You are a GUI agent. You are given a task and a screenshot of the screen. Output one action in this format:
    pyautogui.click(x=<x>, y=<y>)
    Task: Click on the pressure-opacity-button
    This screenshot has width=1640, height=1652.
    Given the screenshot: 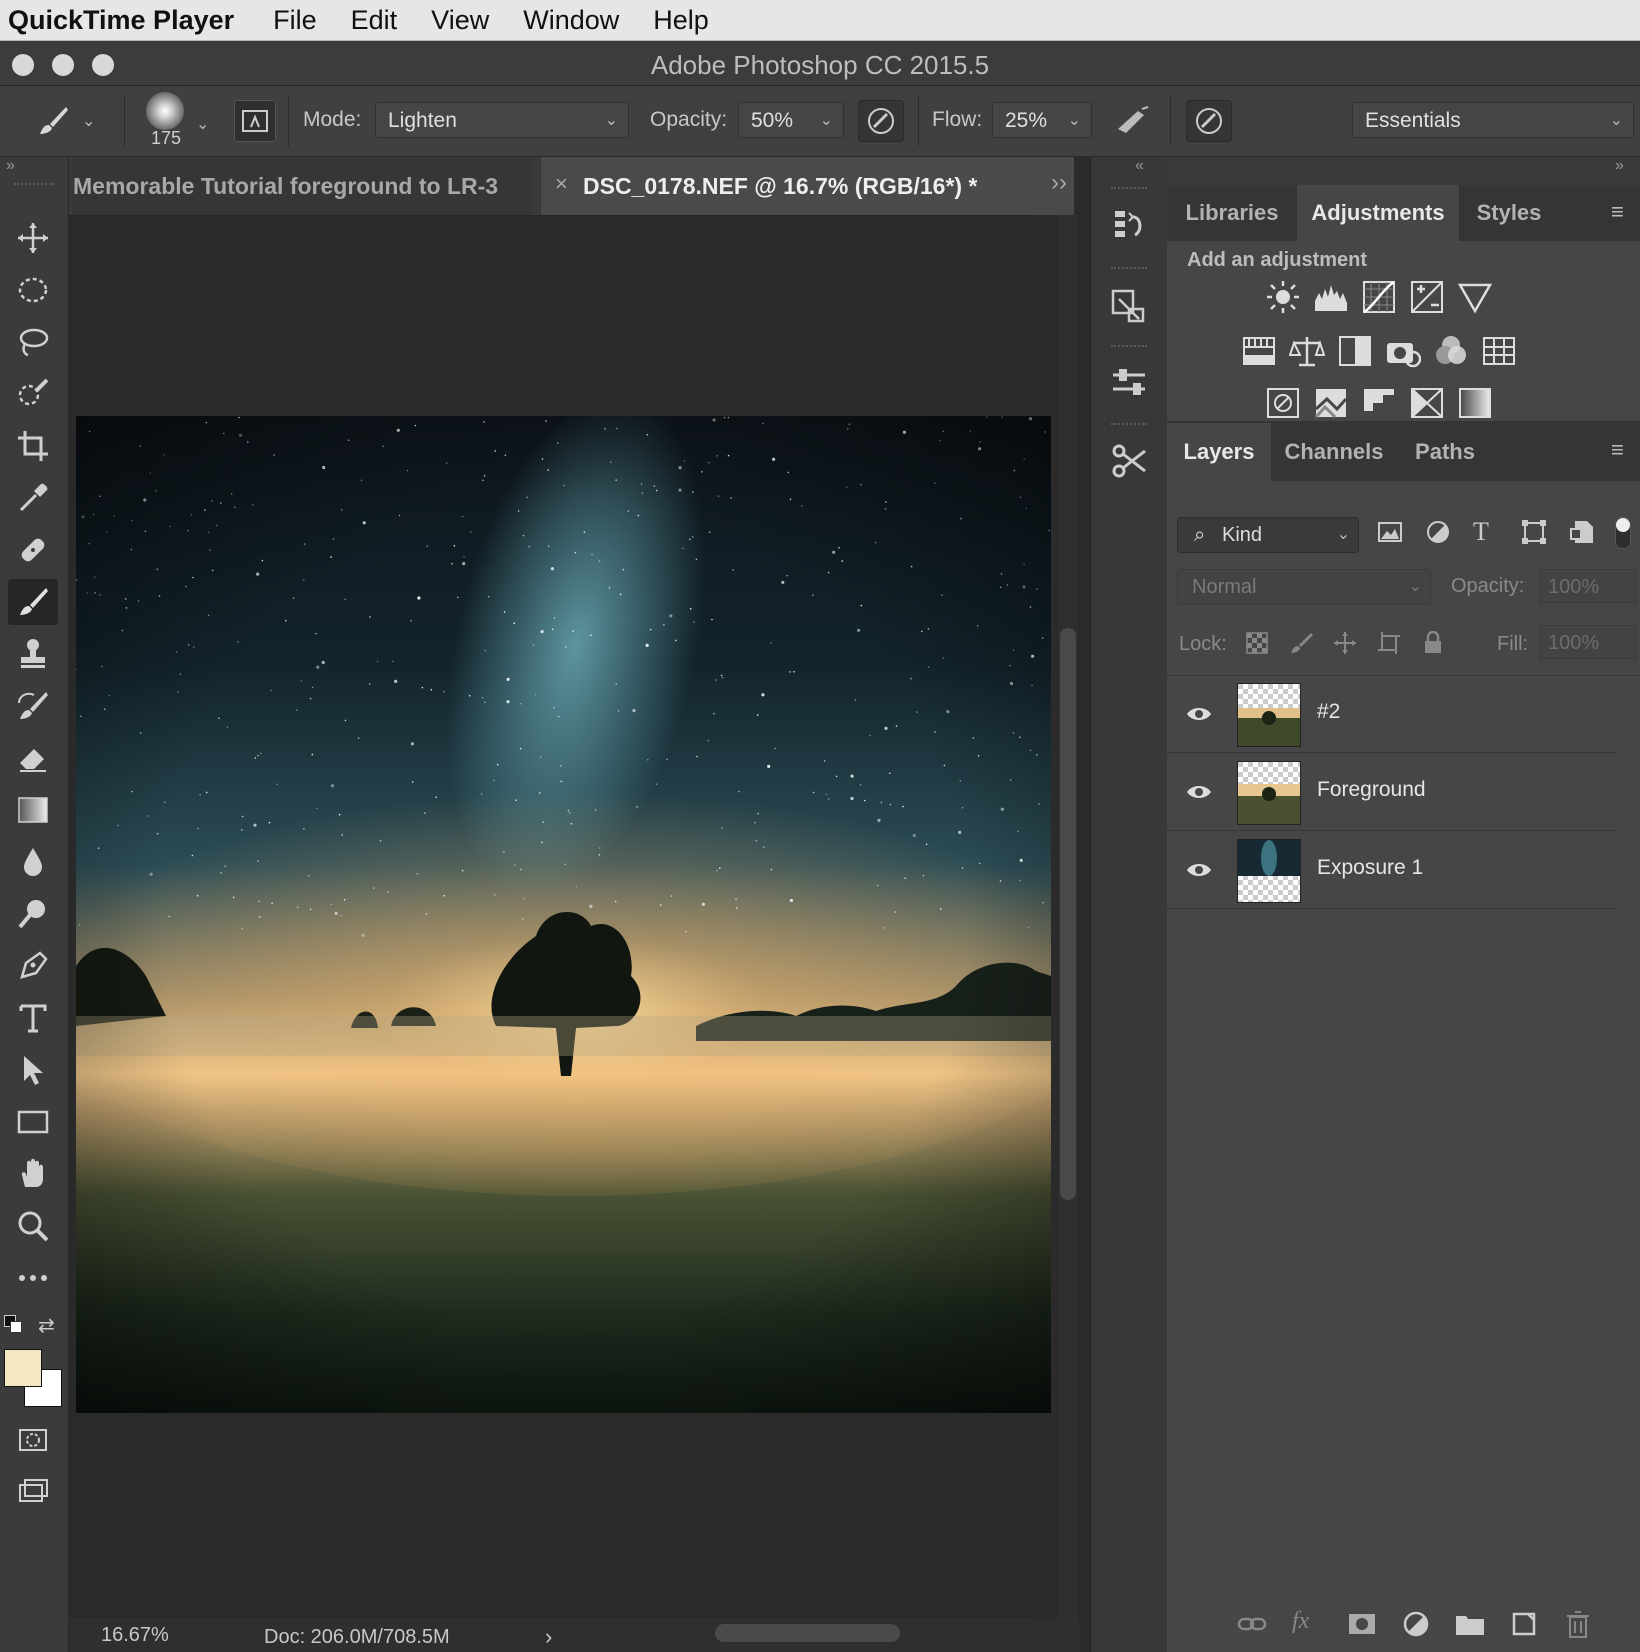 What is the action you would take?
    pyautogui.click(x=881, y=121)
    